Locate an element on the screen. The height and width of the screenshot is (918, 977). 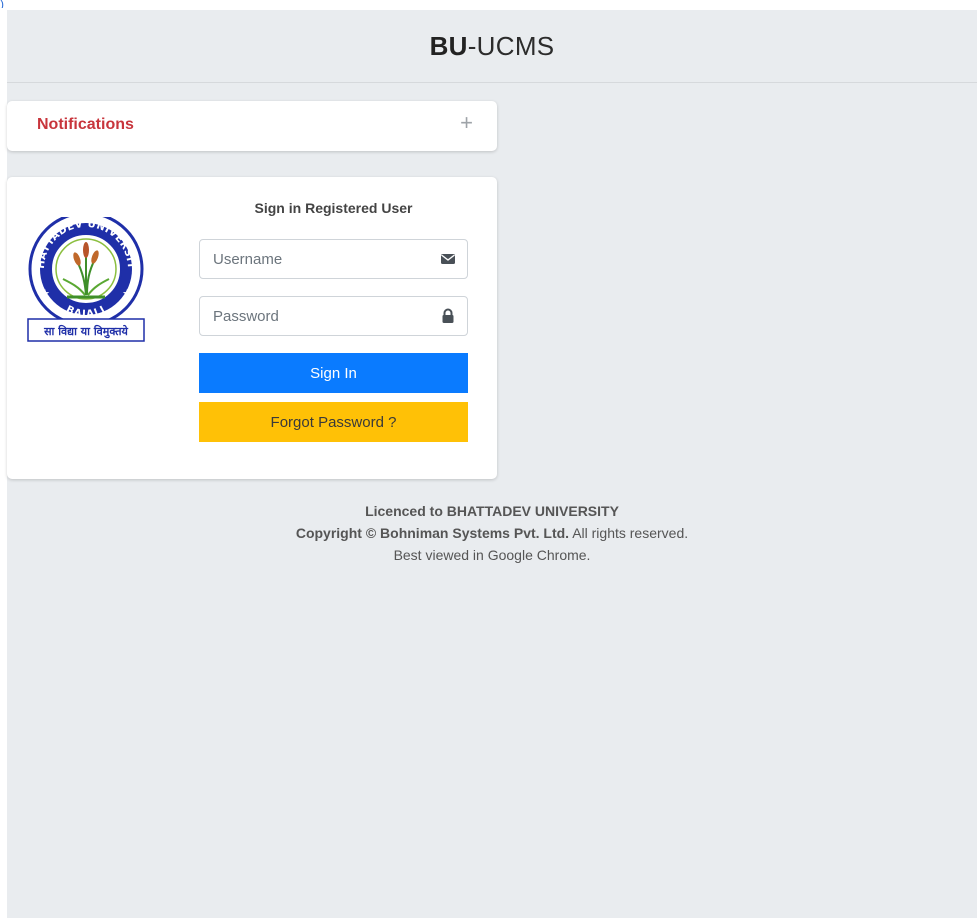
expand-plus-icon: + is located at coordinates (466, 123).